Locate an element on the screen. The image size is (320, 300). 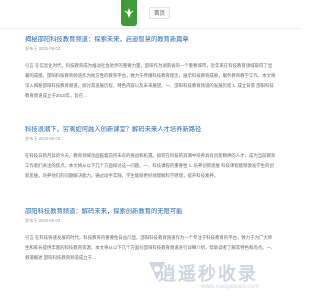
leaf-icon is located at coordinates (129, 13).